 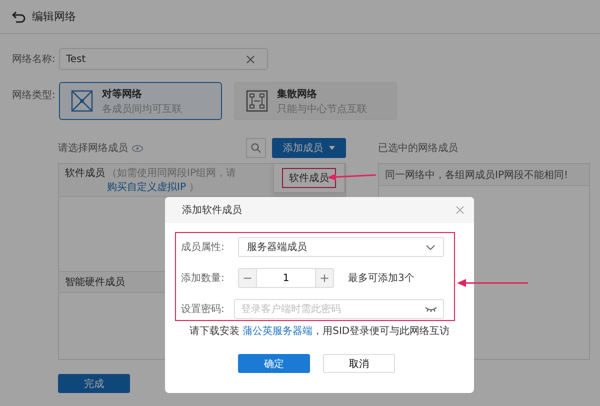 I want to click on confirm-button: 确定, so click(x=274, y=363).